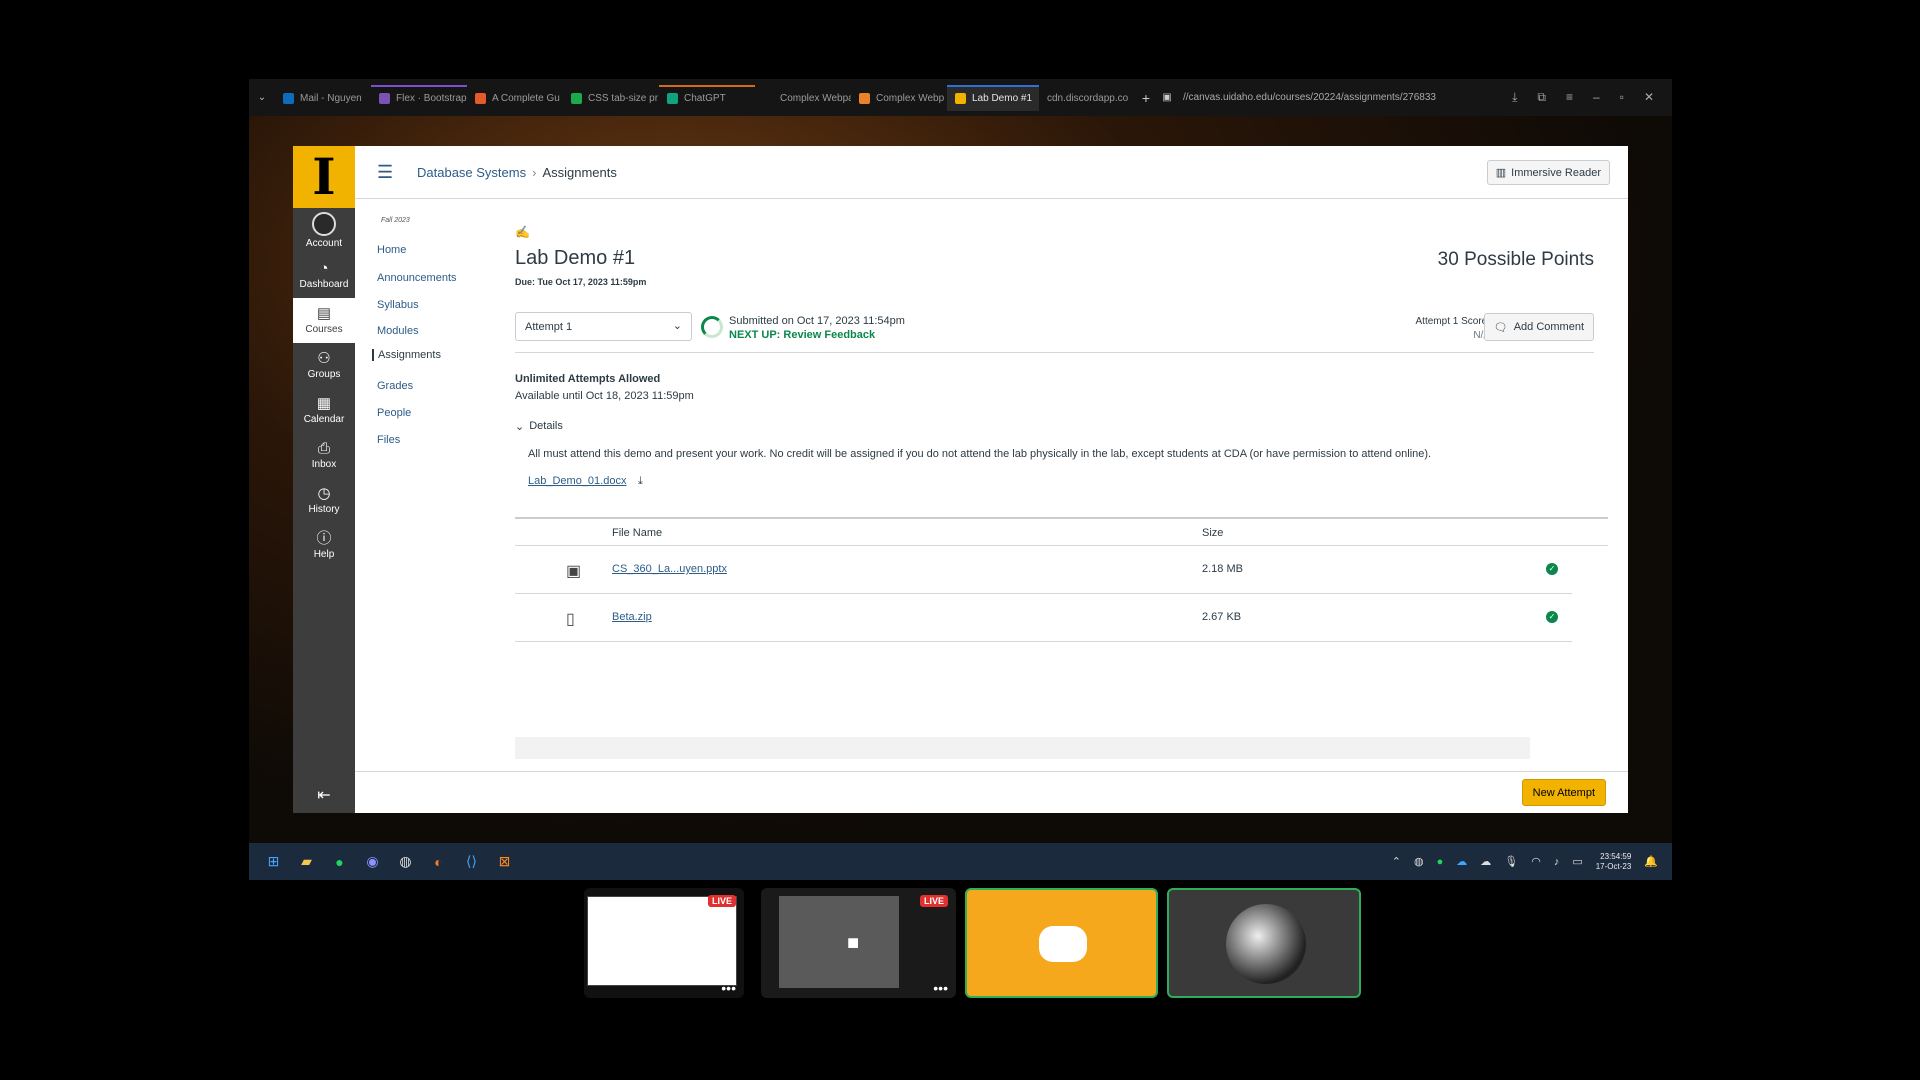 Image resolution: width=1920 pixels, height=1080 pixels. Describe the element at coordinates (1452, 328) in the screenshot. I see `attempt-score: Attempt 1 Score: N/A` at that location.